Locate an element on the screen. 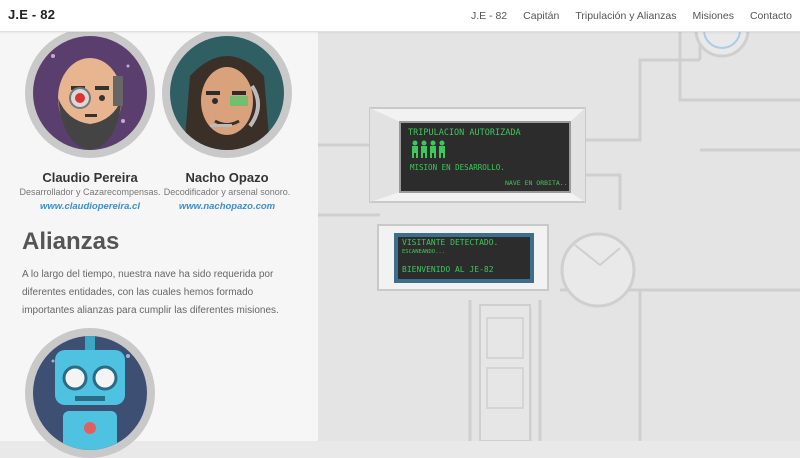 The image size is (800, 458). avatar-claudio is located at coordinates (90, 93).